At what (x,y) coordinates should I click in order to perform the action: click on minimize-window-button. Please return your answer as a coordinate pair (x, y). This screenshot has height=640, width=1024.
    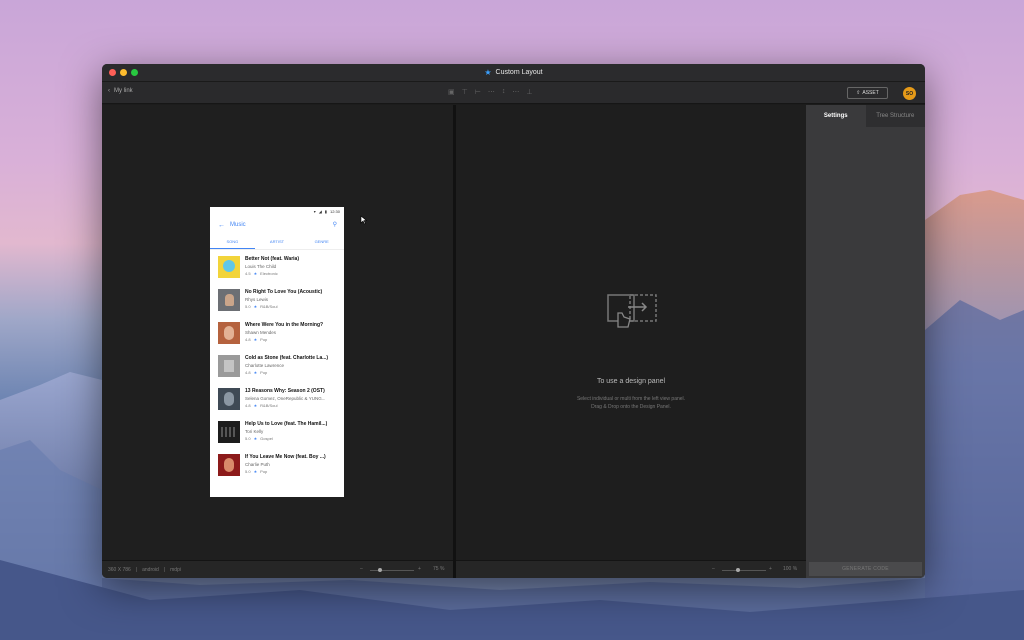
    Looking at the image, I should click on (123, 72).